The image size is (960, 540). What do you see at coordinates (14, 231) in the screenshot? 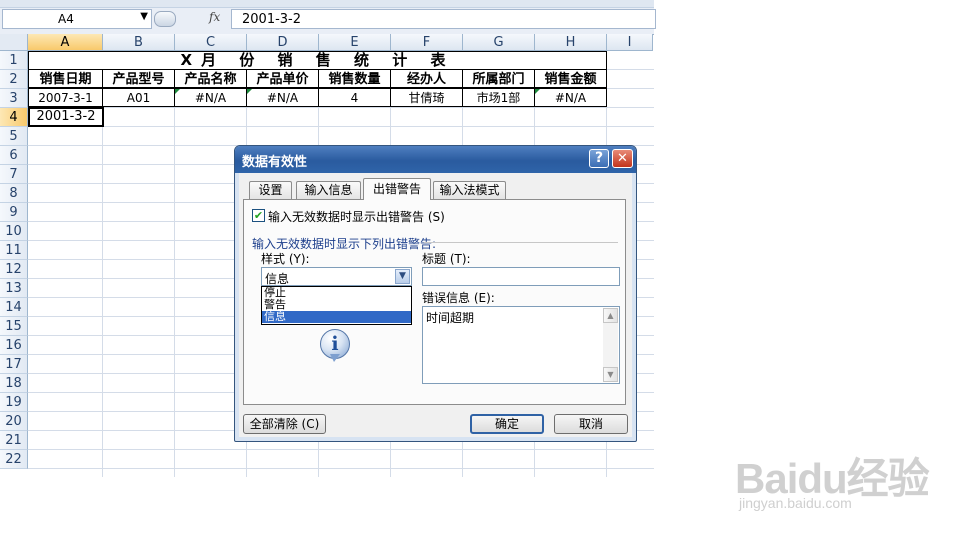
I see `row-header-10: 10` at bounding box center [14, 231].